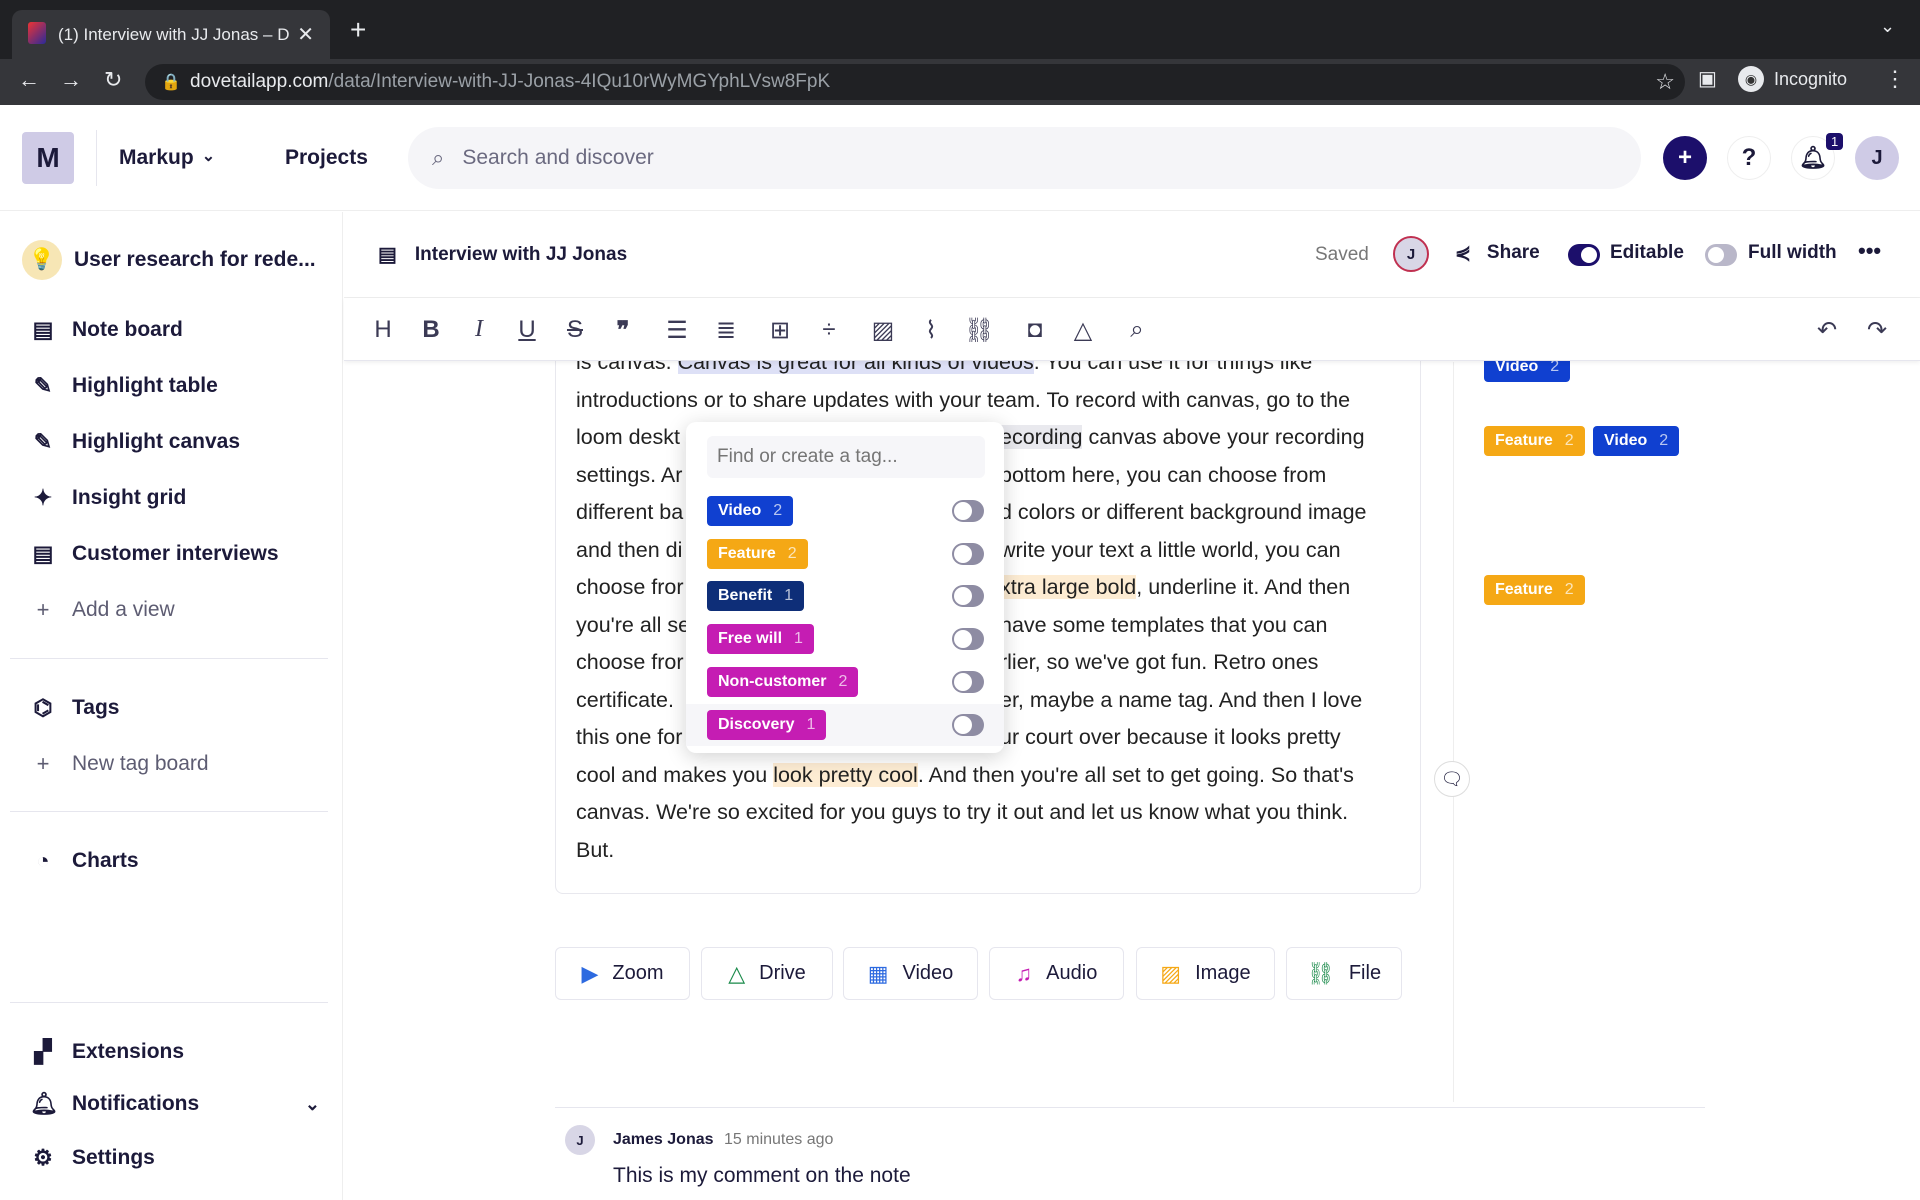 The width and height of the screenshot is (1920, 1200). What do you see at coordinates (74, 708) in the screenshot?
I see `sidebar-item-tags: ⌬ Tags` at bounding box center [74, 708].